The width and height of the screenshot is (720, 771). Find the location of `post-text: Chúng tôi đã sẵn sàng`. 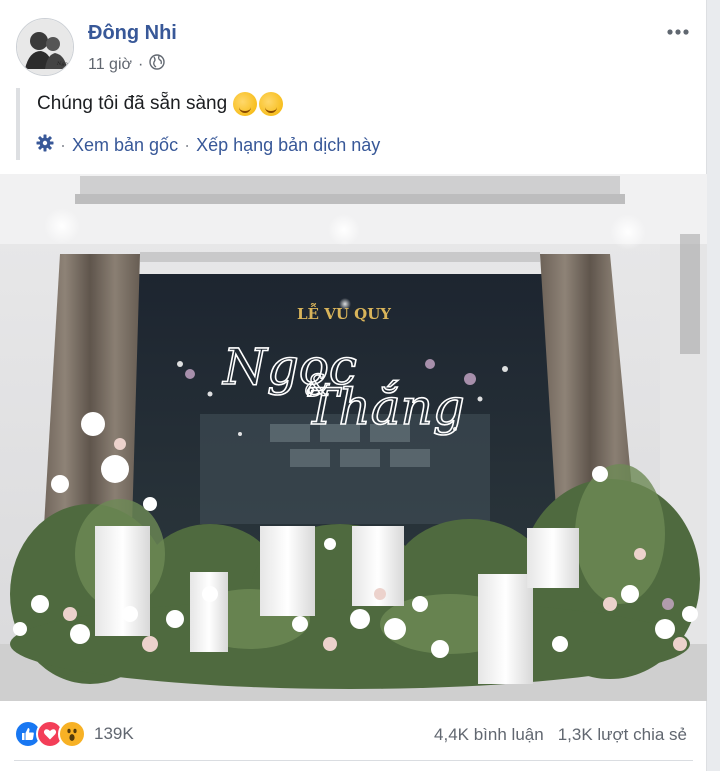

post-text: Chúng tôi đã sẵn sàng is located at coordinates (160, 104).